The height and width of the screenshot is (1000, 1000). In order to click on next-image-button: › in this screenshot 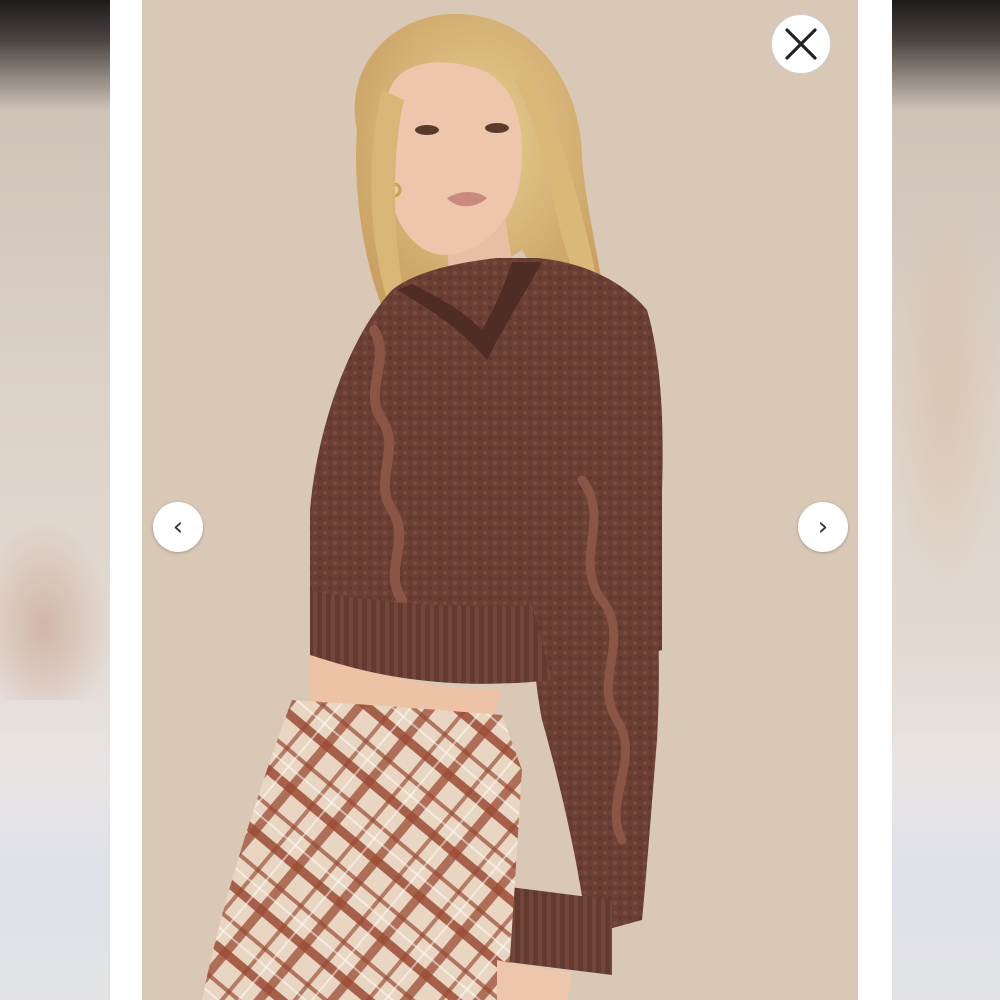, I will do `click(823, 527)`.